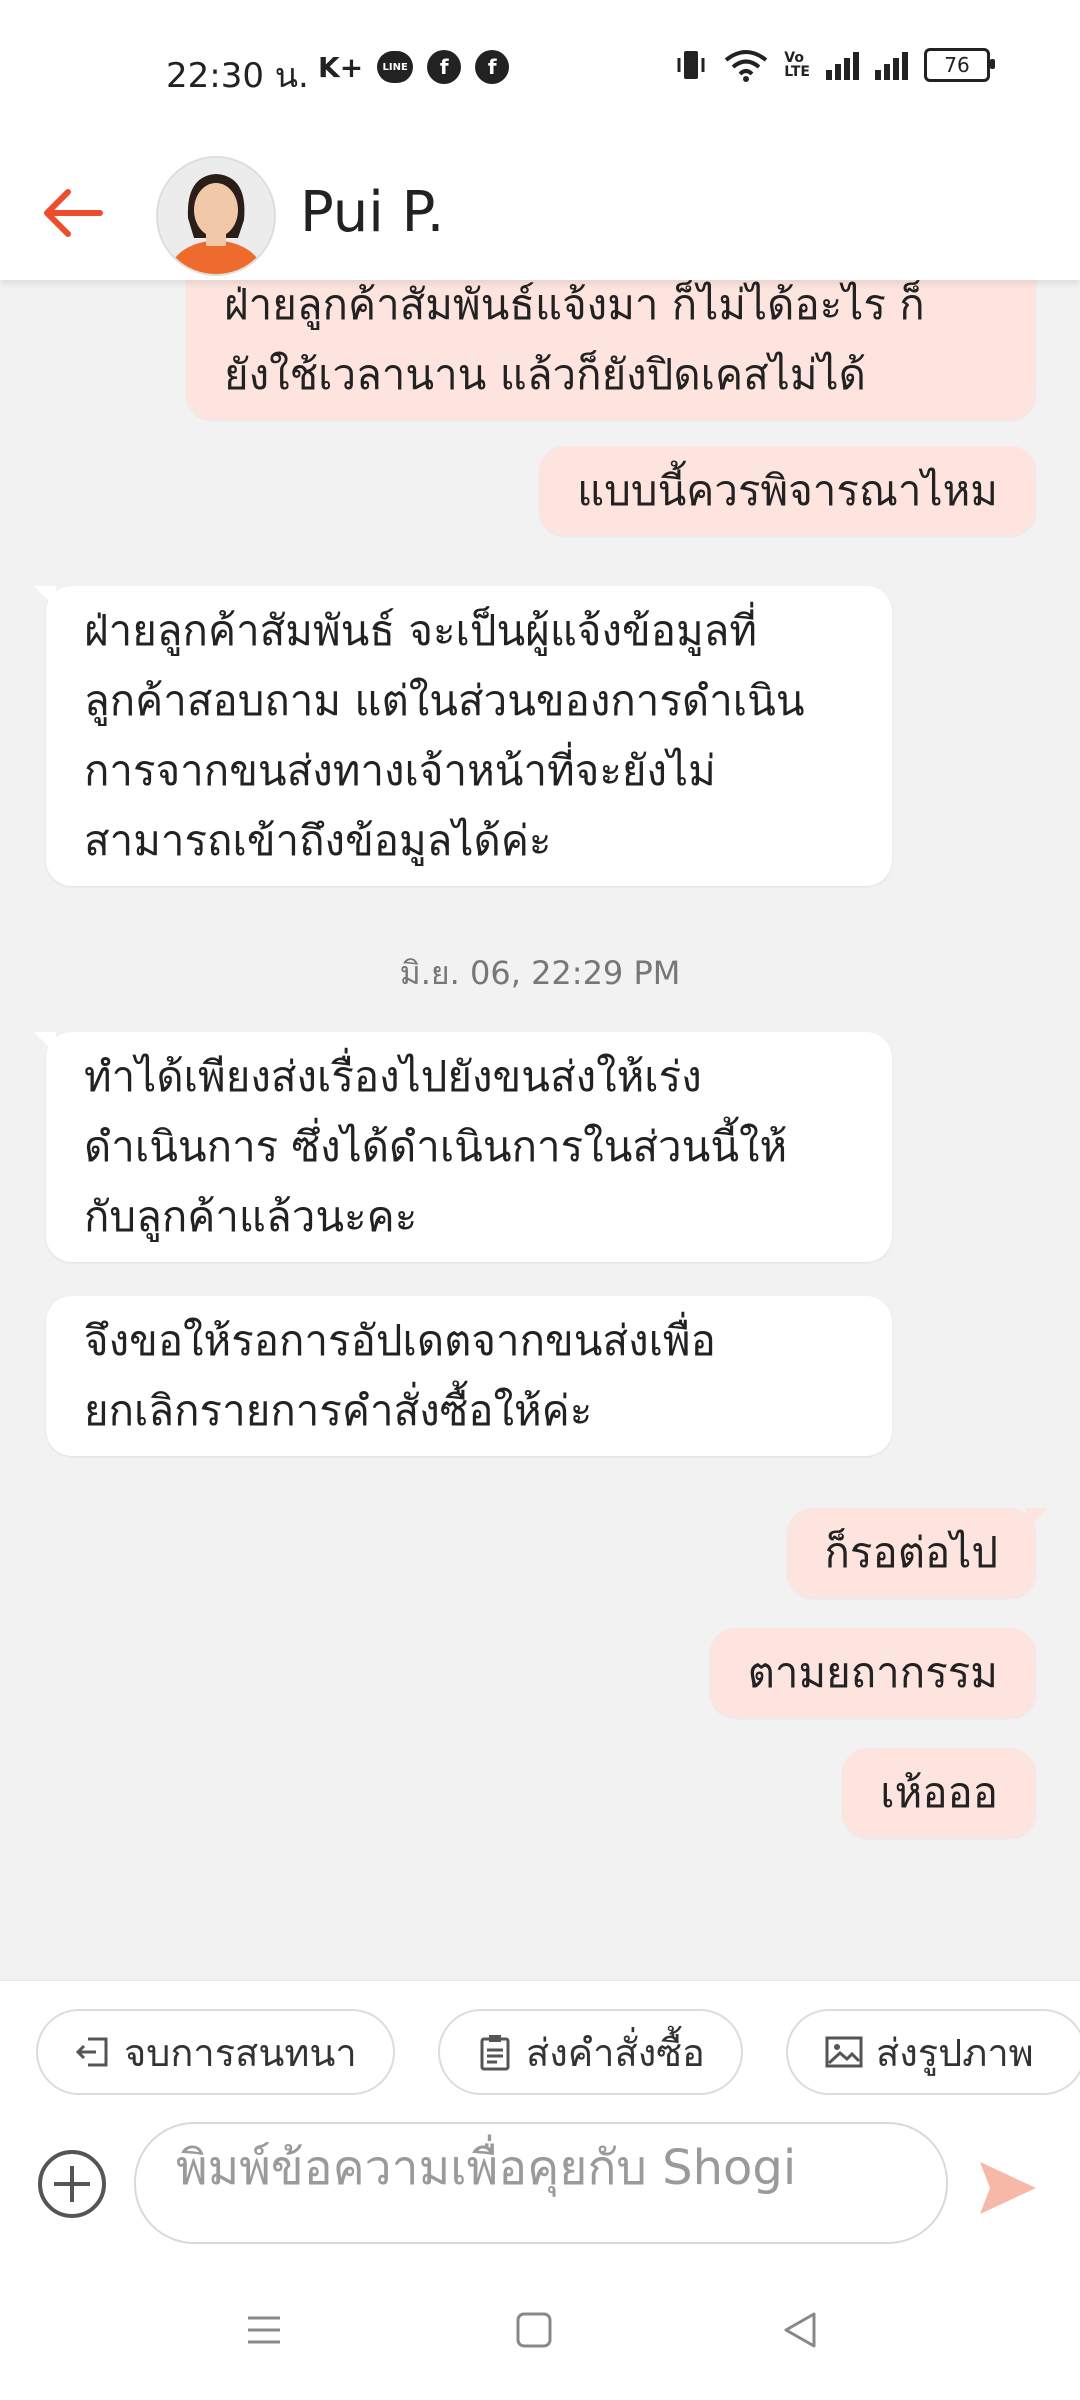  Describe the element at coordinates (72, 2184) in the screenshot. I see `add-attachment-icon` at that location.